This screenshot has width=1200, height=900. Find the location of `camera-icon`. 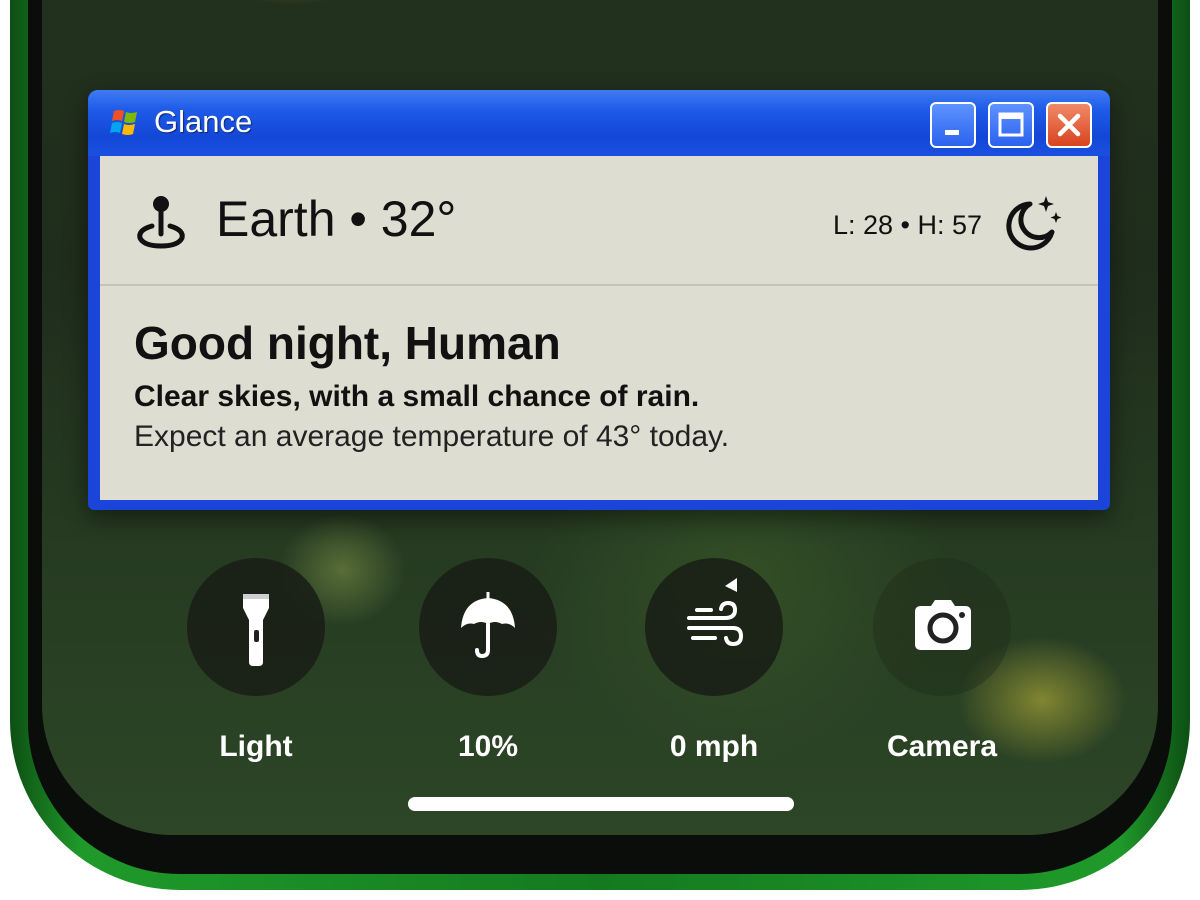

camera-icon is located at coordinates (943, 625).